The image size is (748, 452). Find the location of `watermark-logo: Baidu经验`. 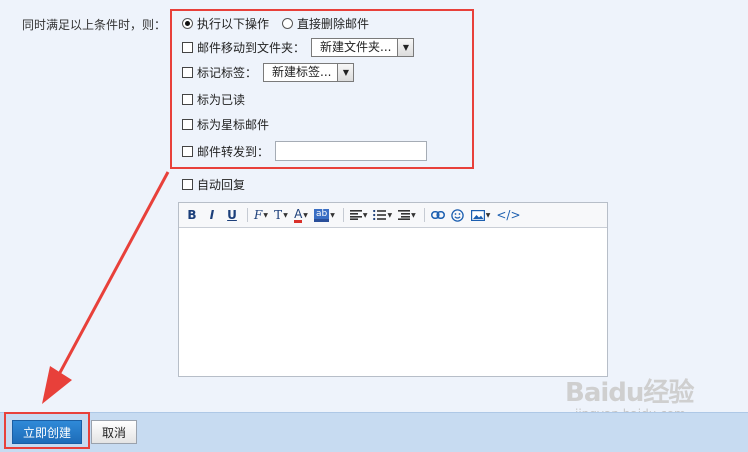

watermark-logo: Baidu经验 is located at coordinates (629, 393).